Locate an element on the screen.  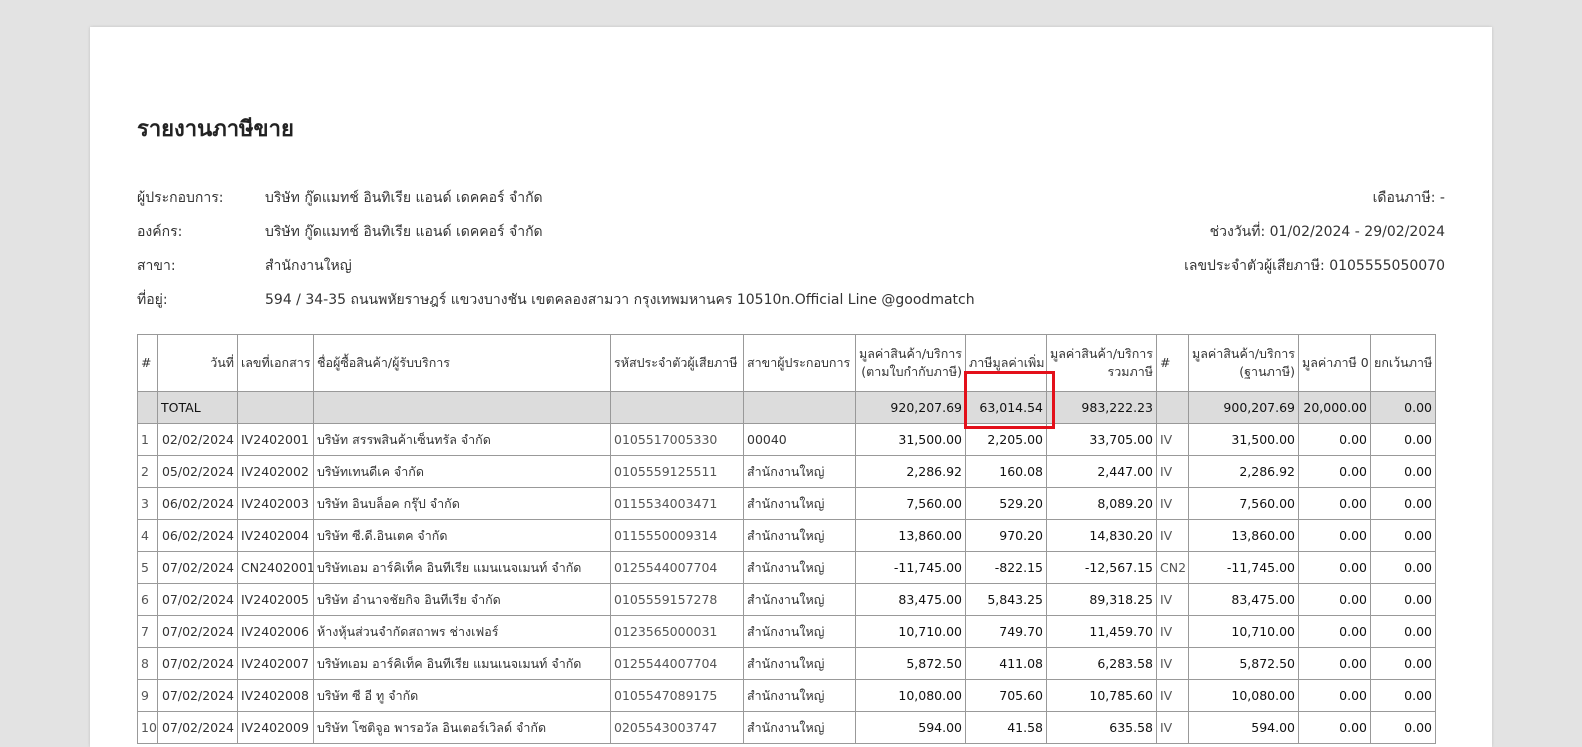
cell-amount: 2,286.92 is located at coordinates (910, 471).